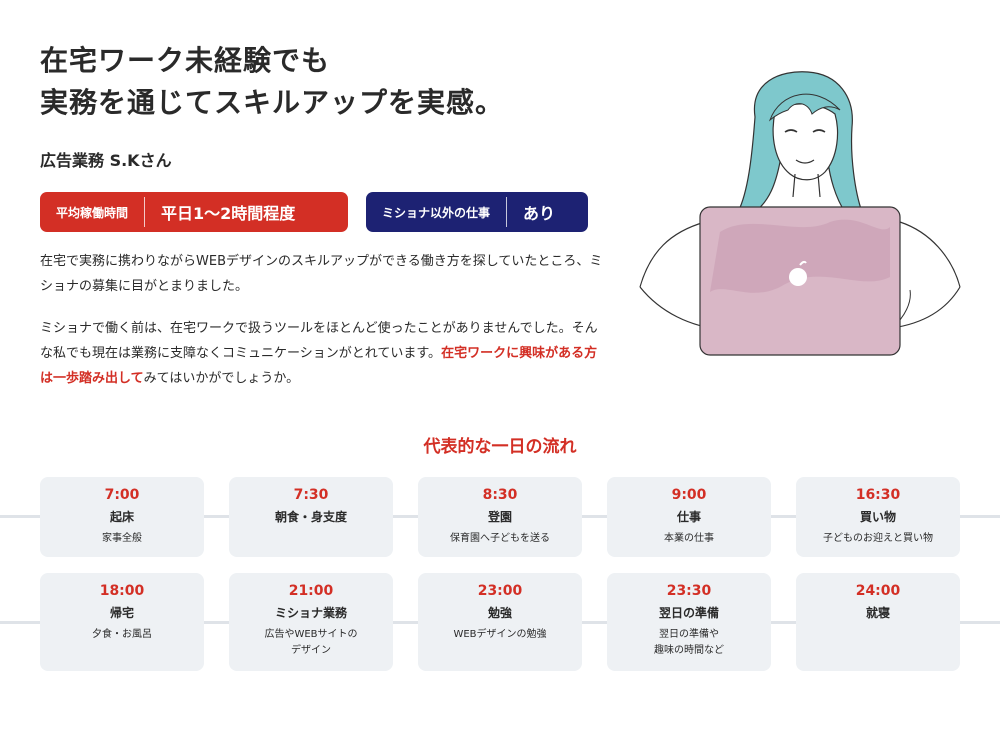  What do you see at coordinates (800, 213) in the screenshot?
I see `woman-with-laptop-illustration` at bounding box center [800, 213].